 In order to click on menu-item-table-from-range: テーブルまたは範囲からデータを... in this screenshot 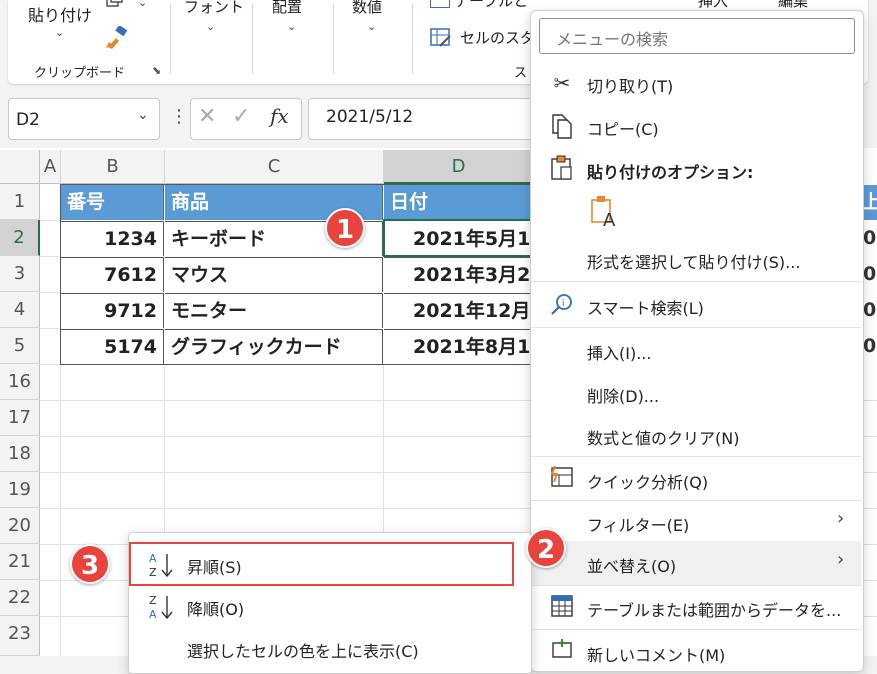, I will do `click(696, 607)`.